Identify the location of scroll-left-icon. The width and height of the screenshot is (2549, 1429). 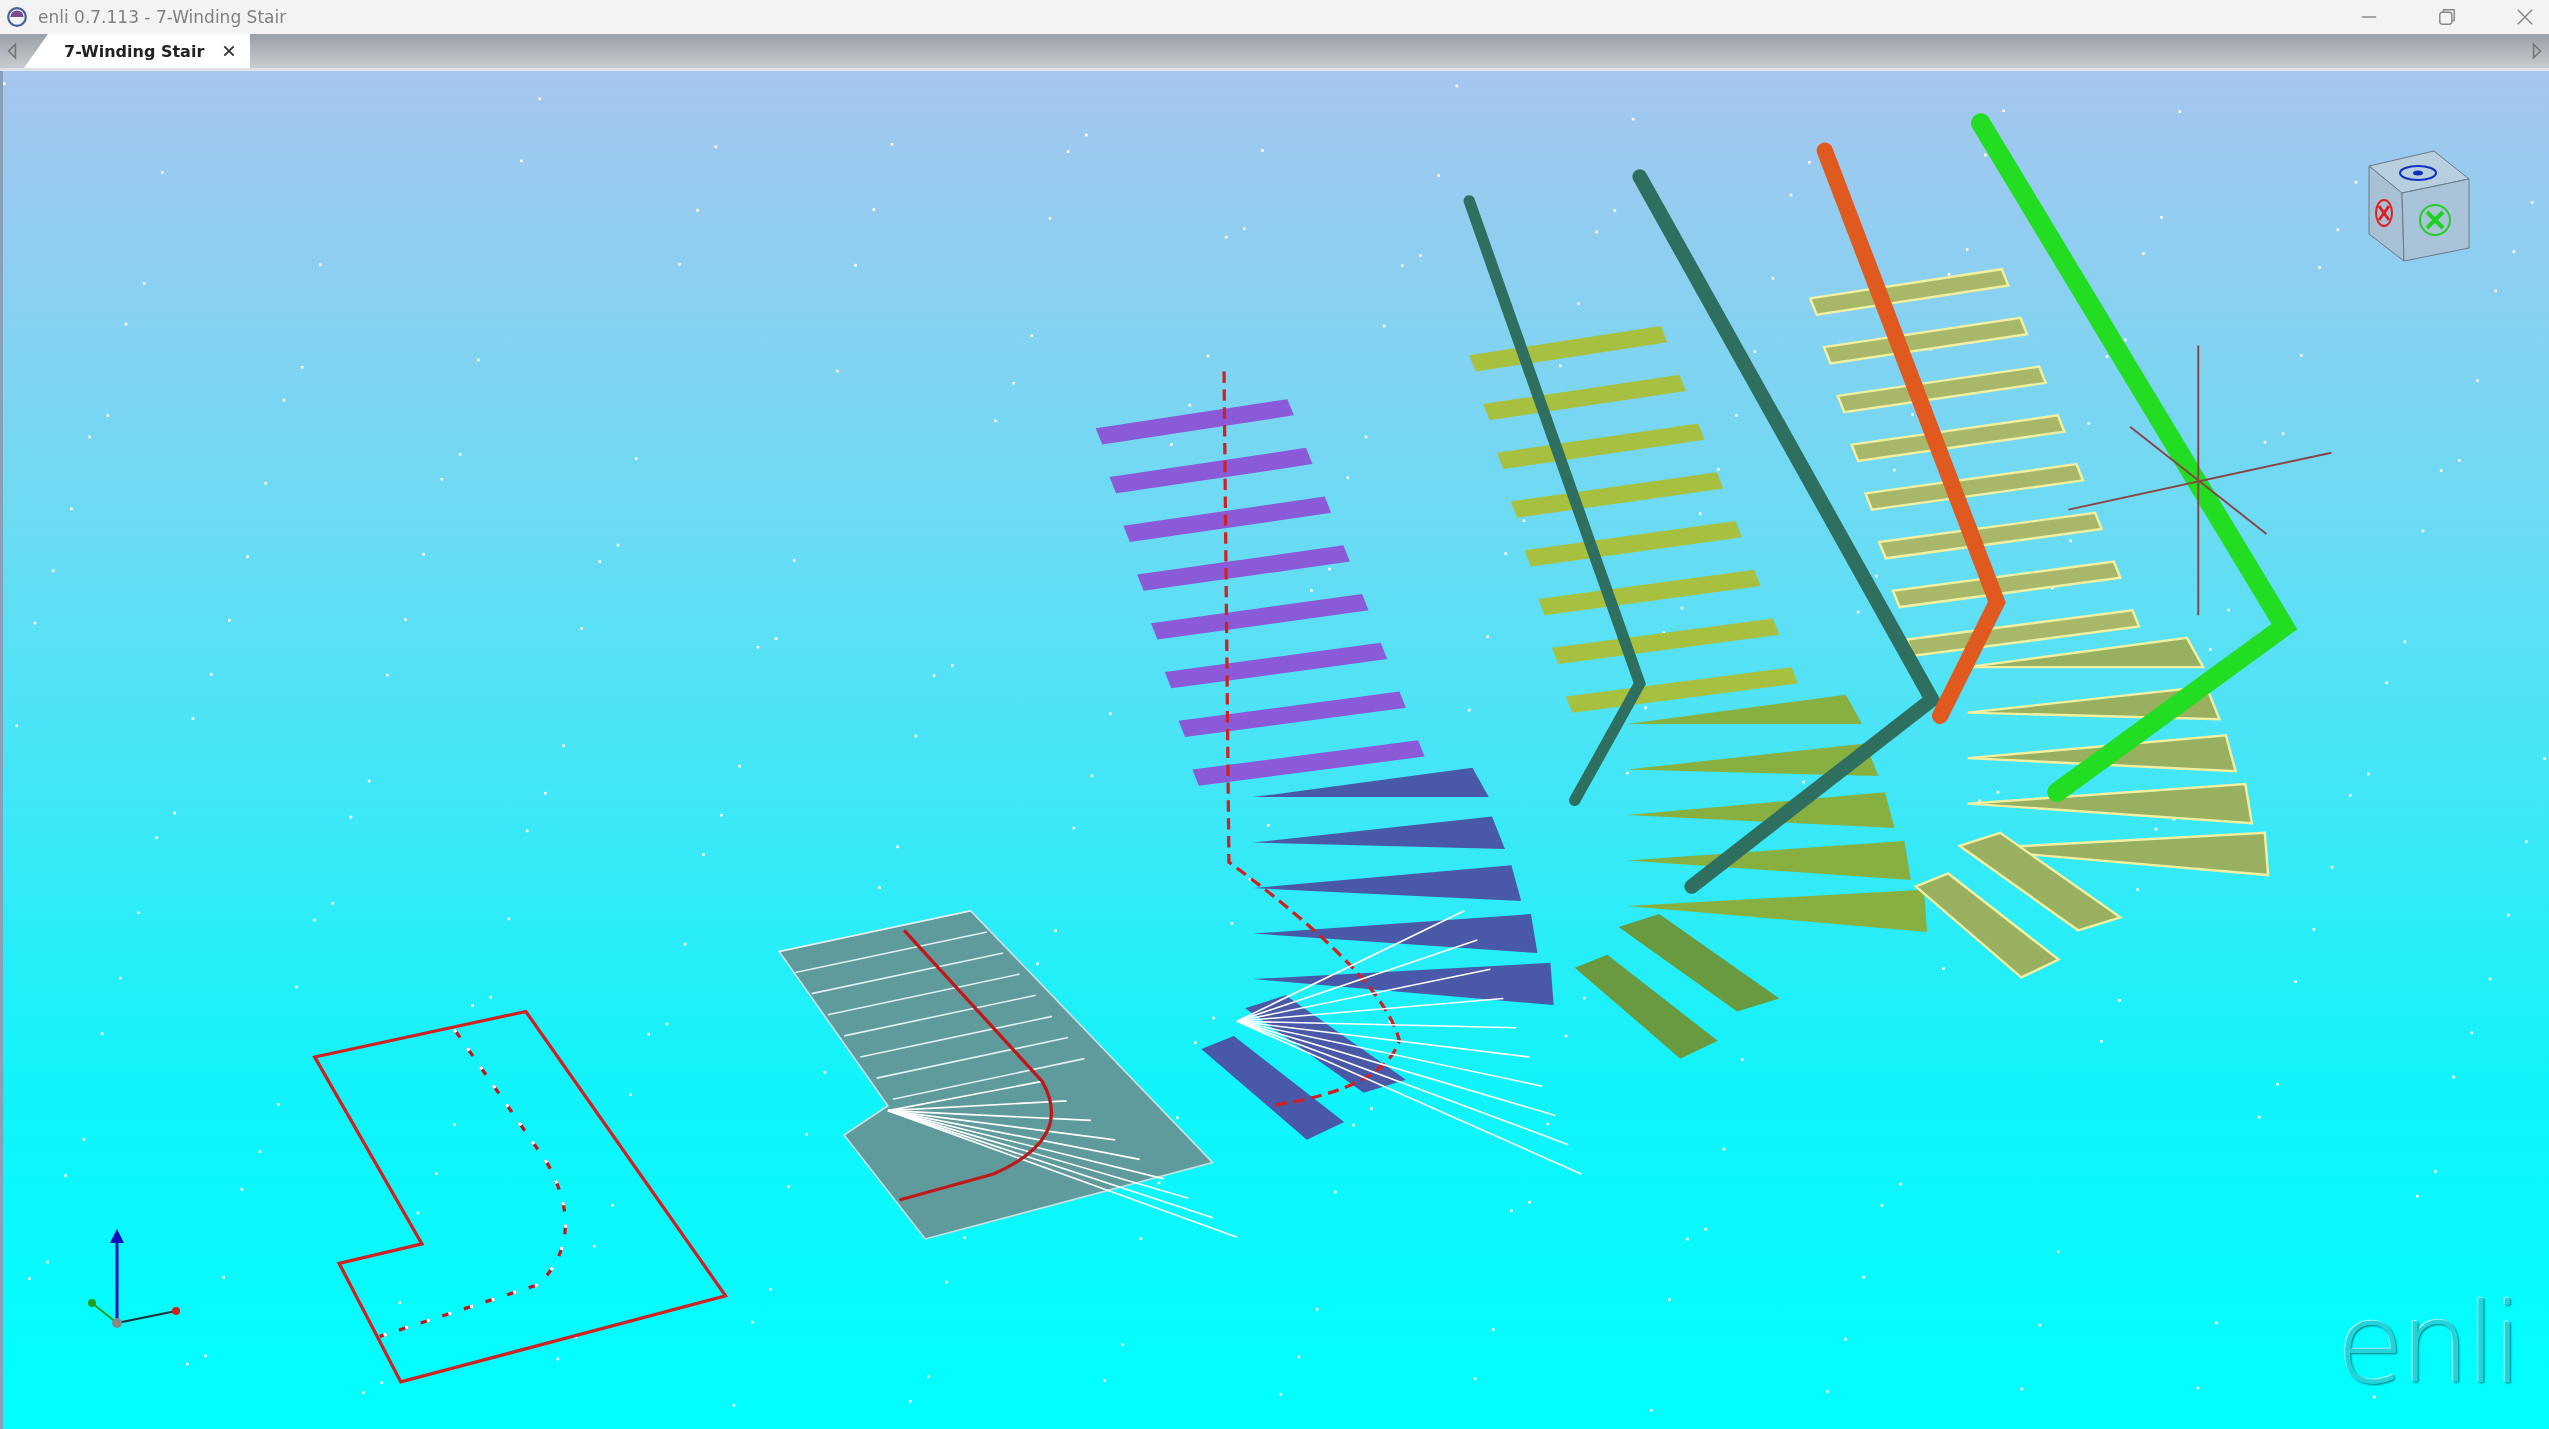
(12, 51).